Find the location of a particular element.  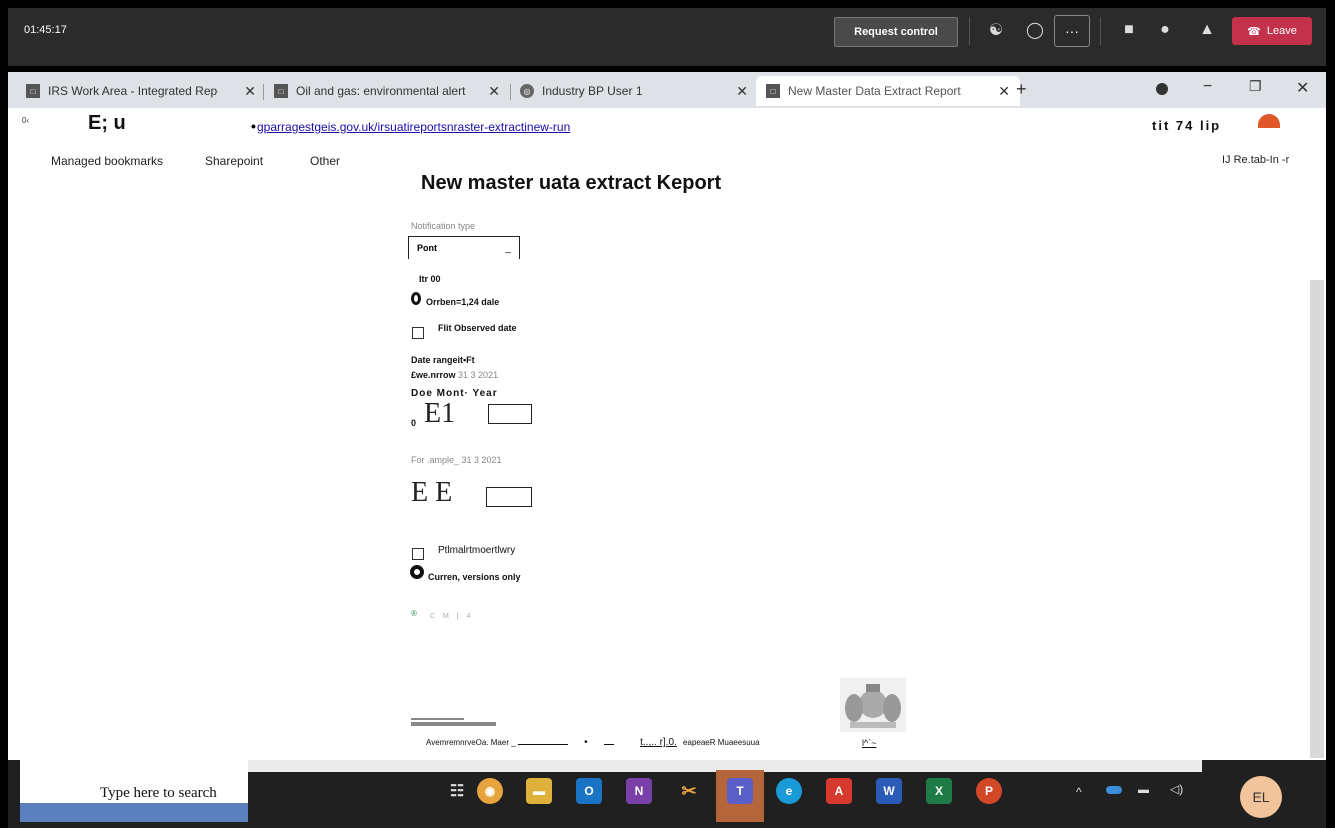

run-report-button: C M [ 4 is located at coordinates (452, 616).